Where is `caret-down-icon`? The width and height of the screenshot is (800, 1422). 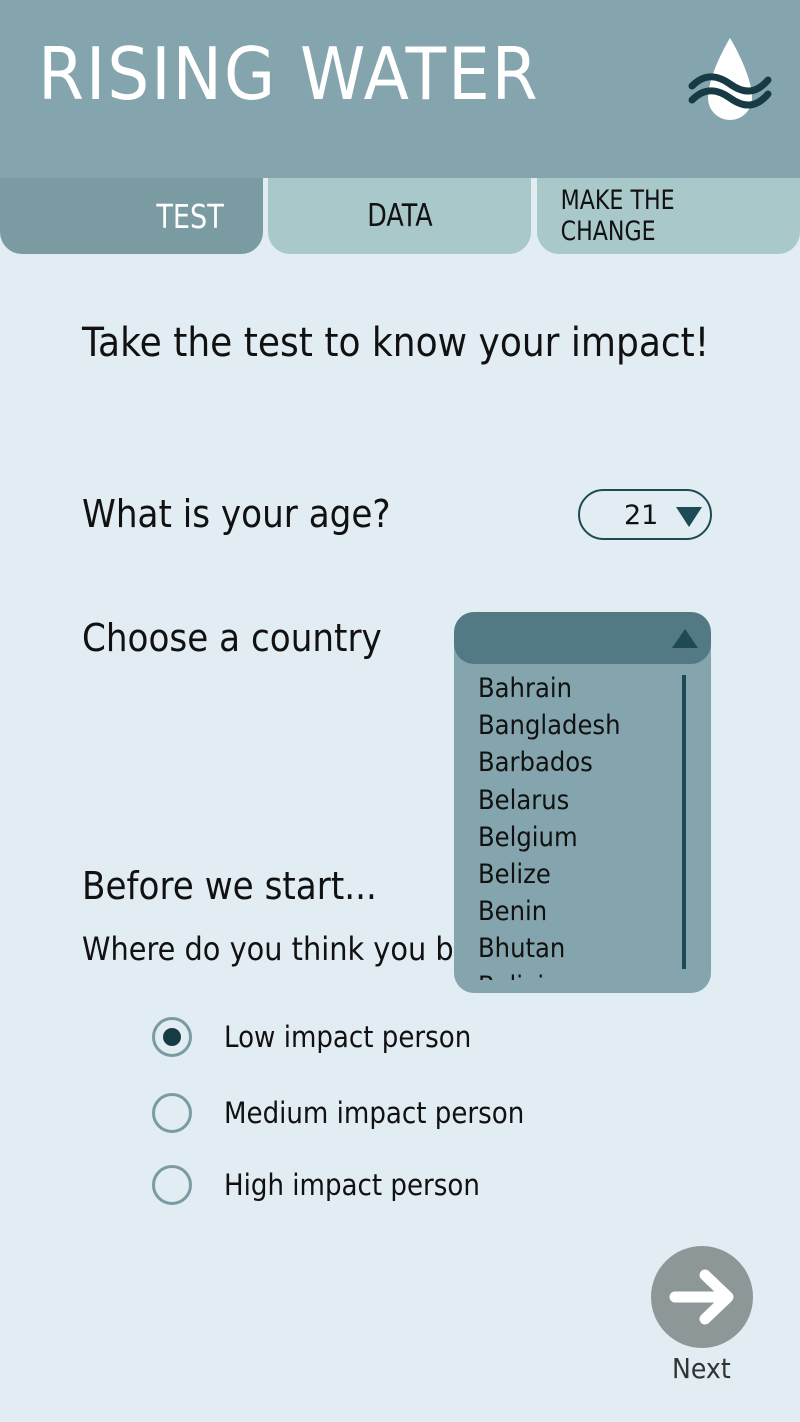 caret-down-icon is located at coordinates (689, 517).